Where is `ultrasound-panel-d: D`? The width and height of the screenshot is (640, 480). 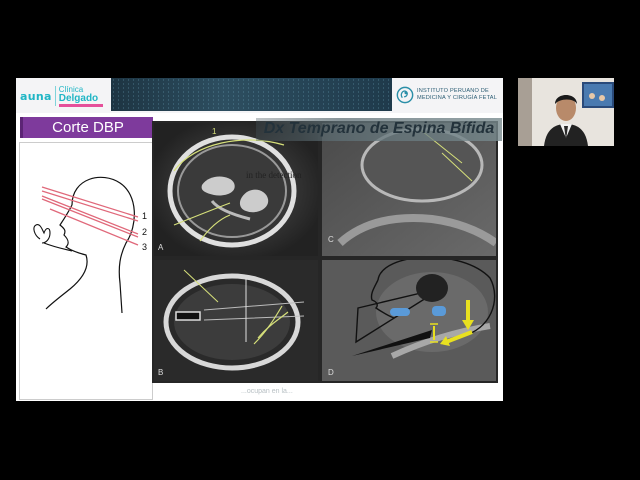
ultrasound-panel-d: D is located at coordinates (409, 320).